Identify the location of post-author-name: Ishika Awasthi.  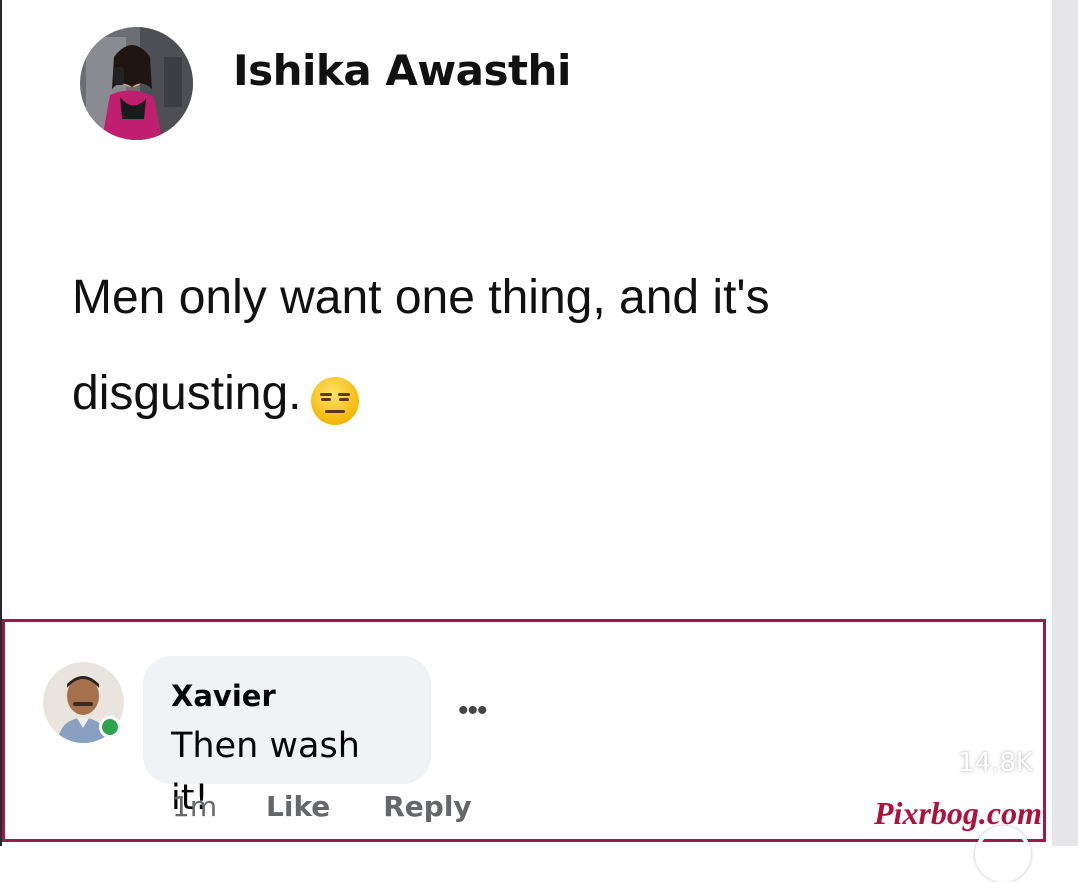
(402, 70).